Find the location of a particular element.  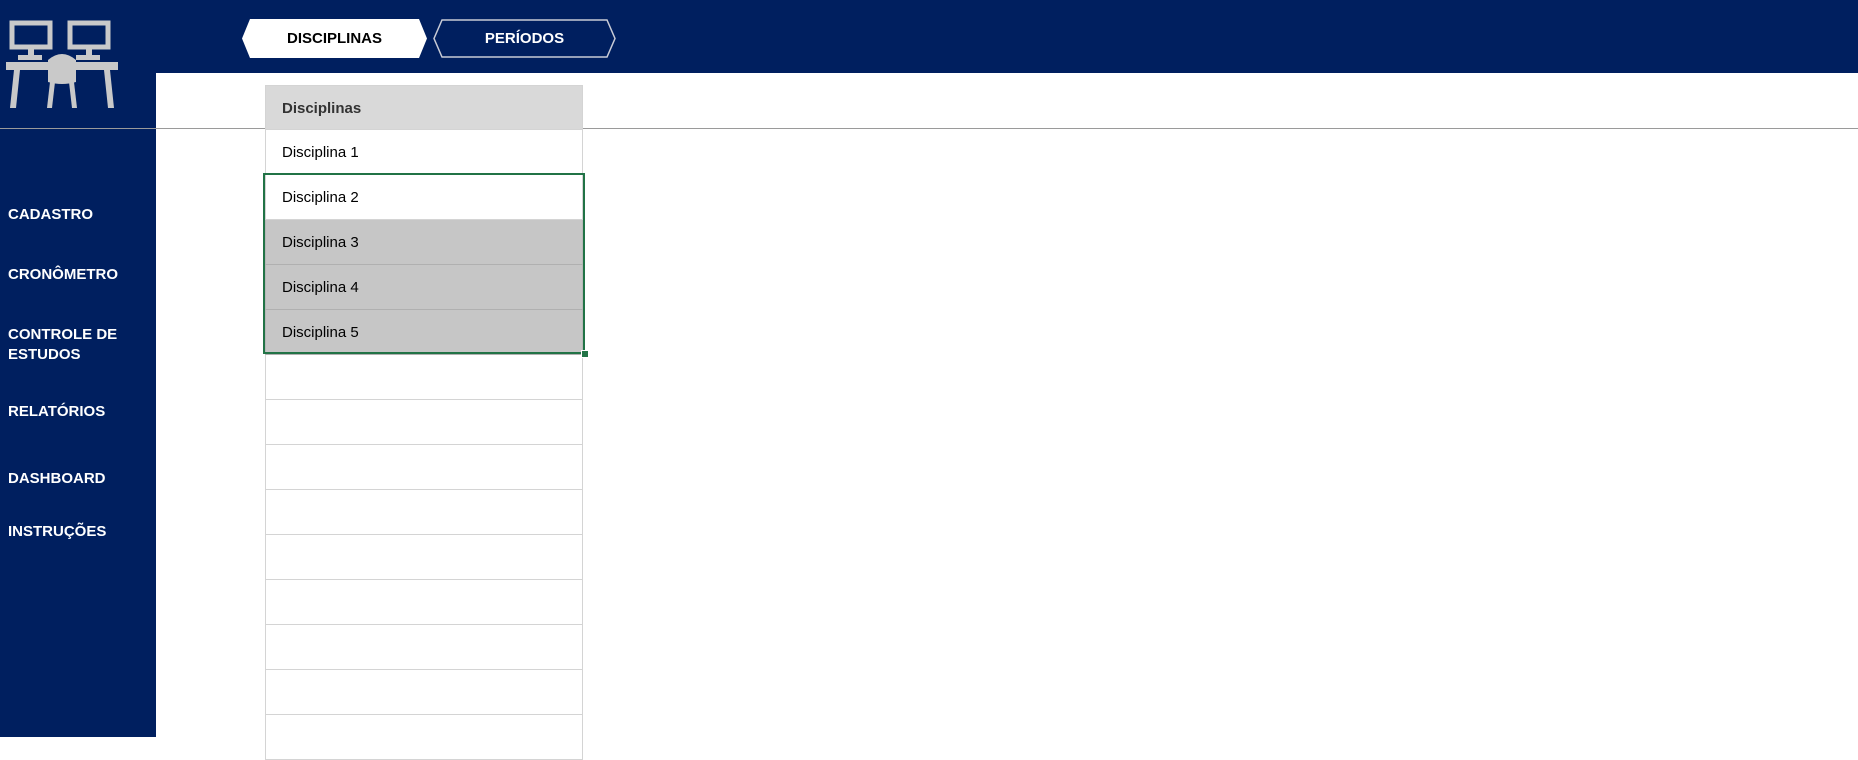

table-row: Disciplina 4 is located at coordinates (424, 287).